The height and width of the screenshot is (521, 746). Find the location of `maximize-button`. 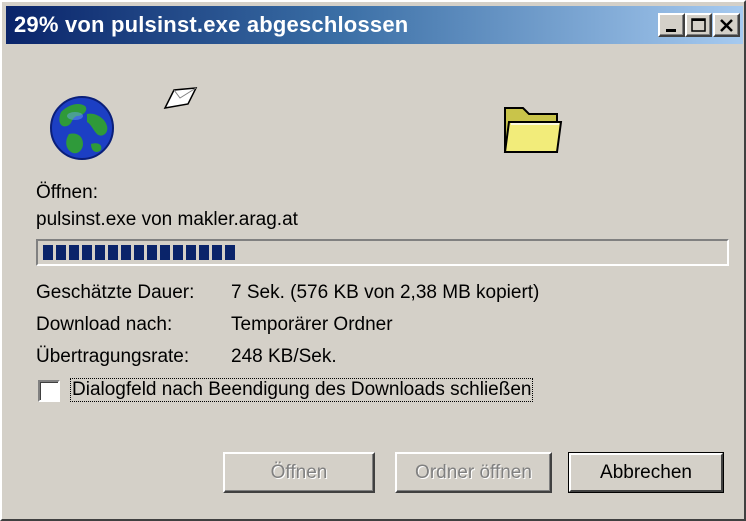

maximize-button is located at coordinates (698, 25).